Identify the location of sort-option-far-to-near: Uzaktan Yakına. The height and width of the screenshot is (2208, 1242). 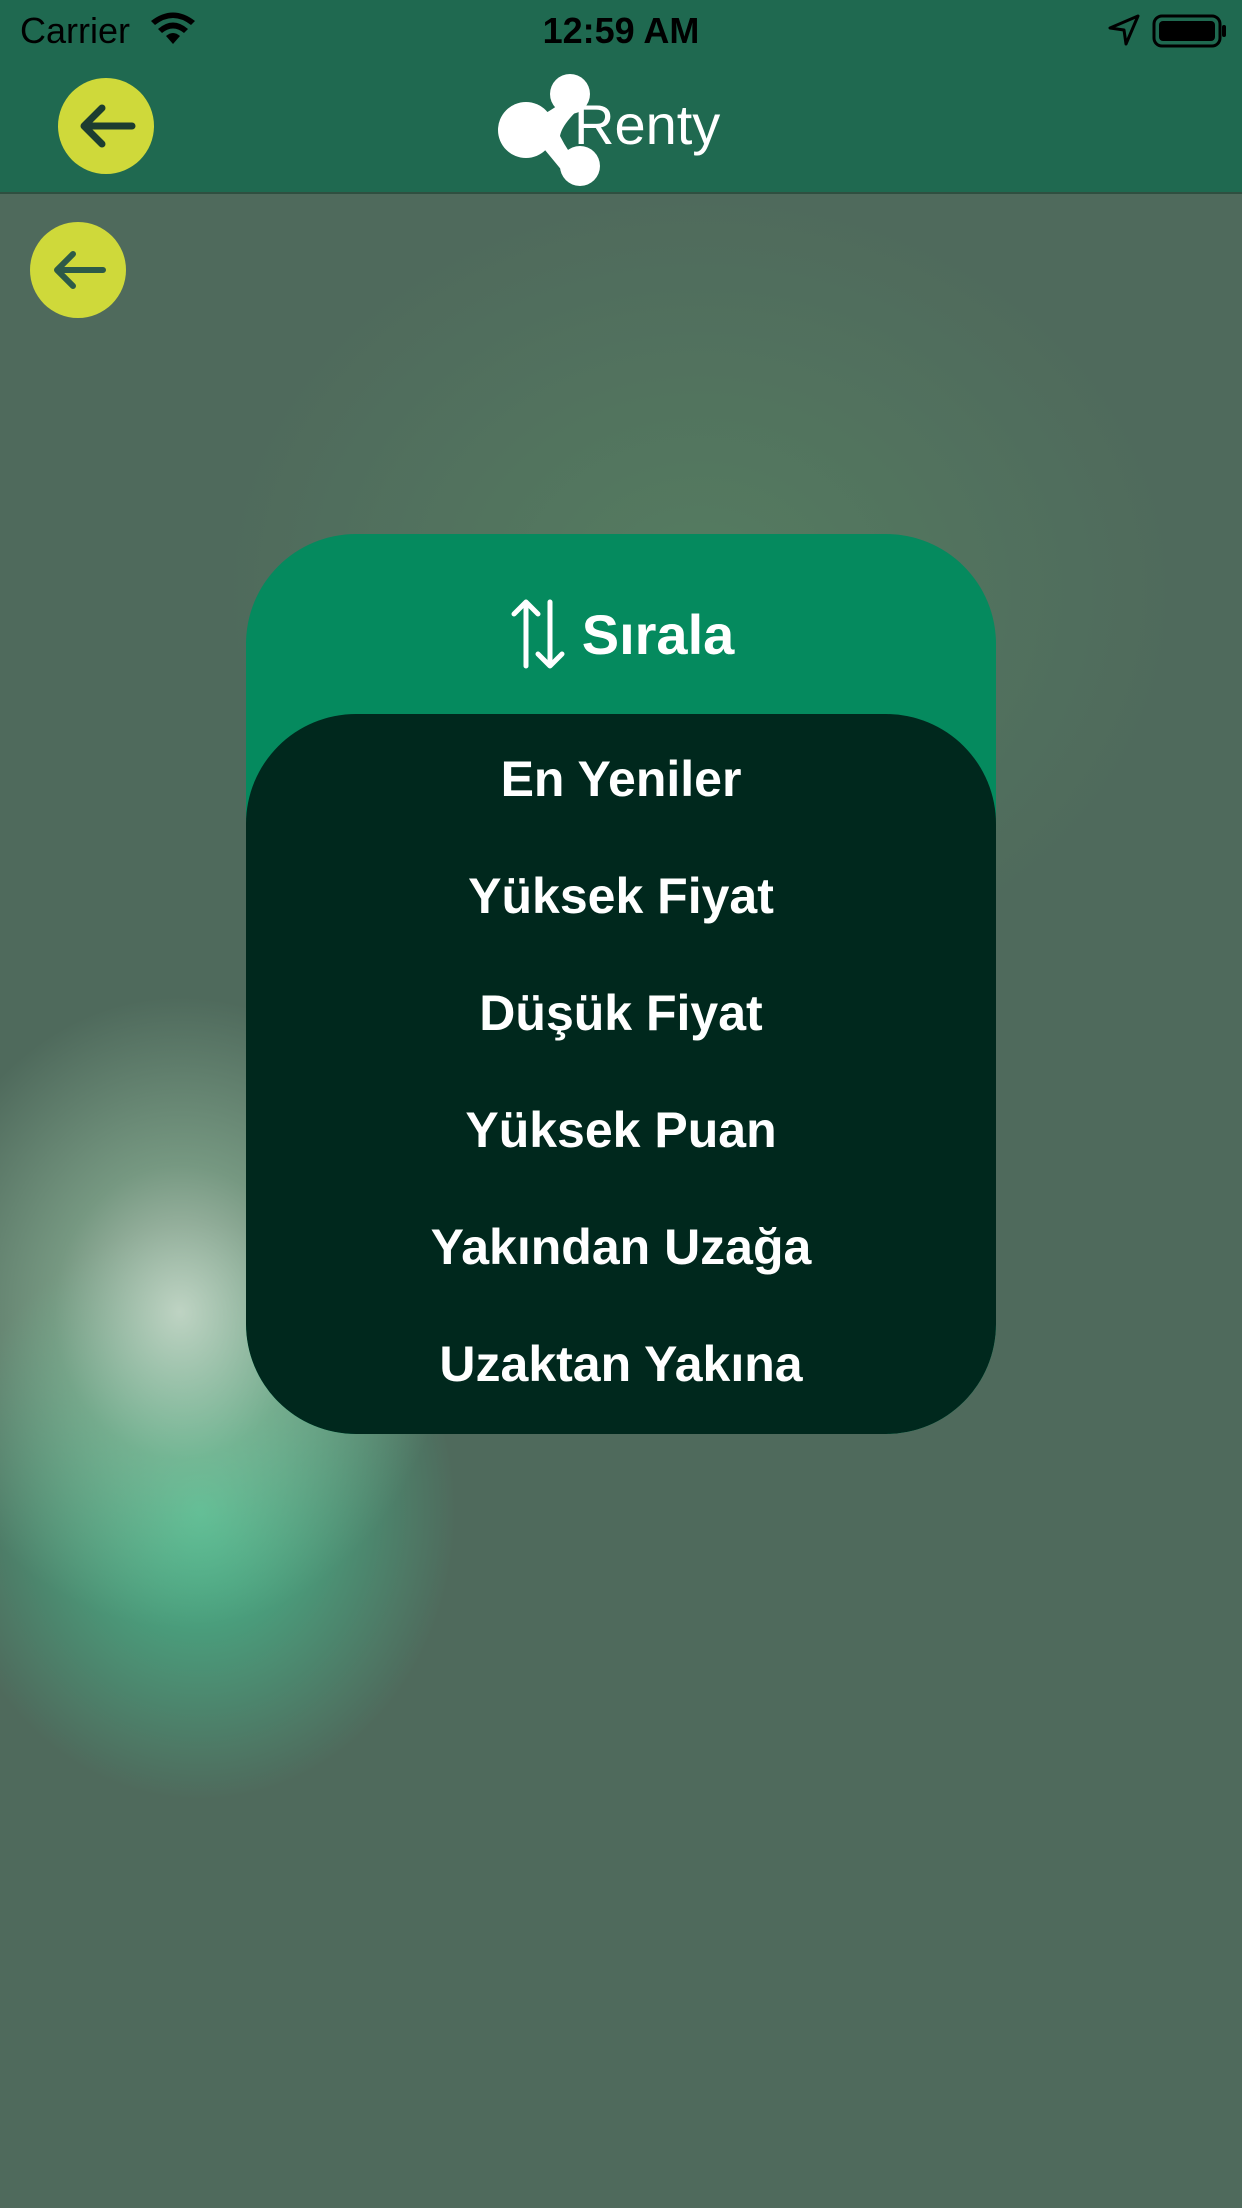
(621, 1364).